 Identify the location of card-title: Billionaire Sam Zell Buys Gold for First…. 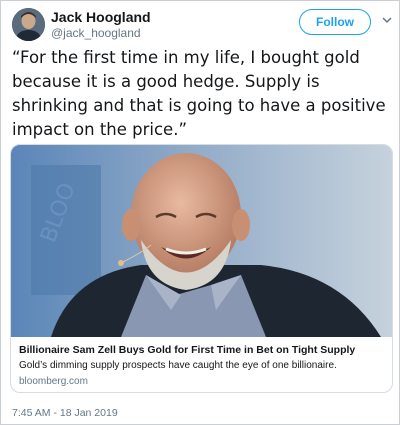
(203, 350).